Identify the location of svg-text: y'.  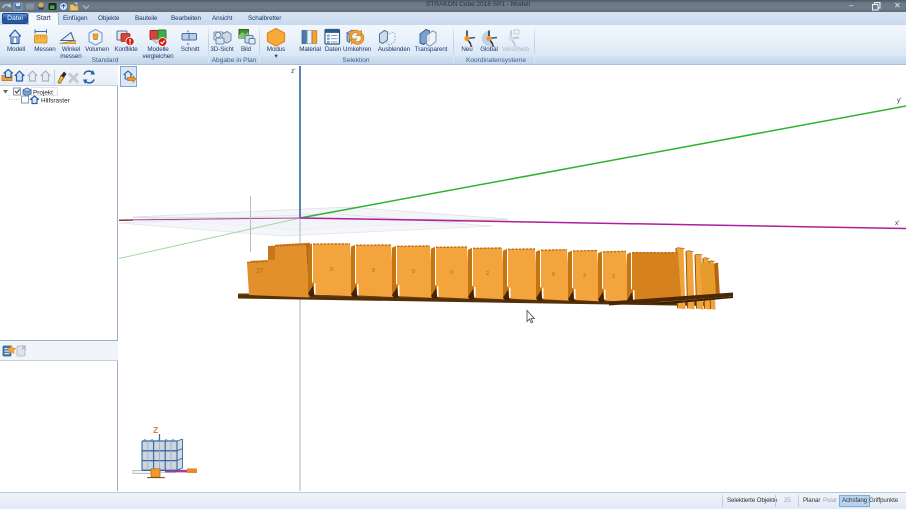
(899, 100).